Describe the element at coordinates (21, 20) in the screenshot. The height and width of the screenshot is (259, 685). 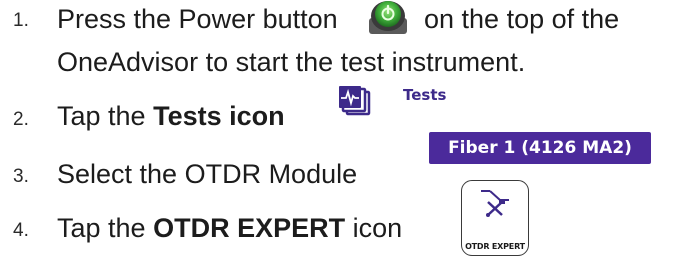
I see `step-number: 1.` at that location.